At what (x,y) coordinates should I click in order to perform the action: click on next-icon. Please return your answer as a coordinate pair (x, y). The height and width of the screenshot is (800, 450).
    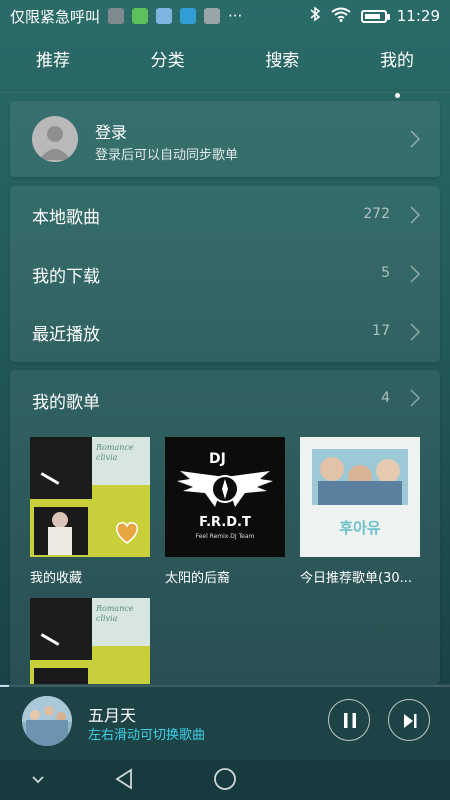
    Looking at the image, I should click on (410, 721).